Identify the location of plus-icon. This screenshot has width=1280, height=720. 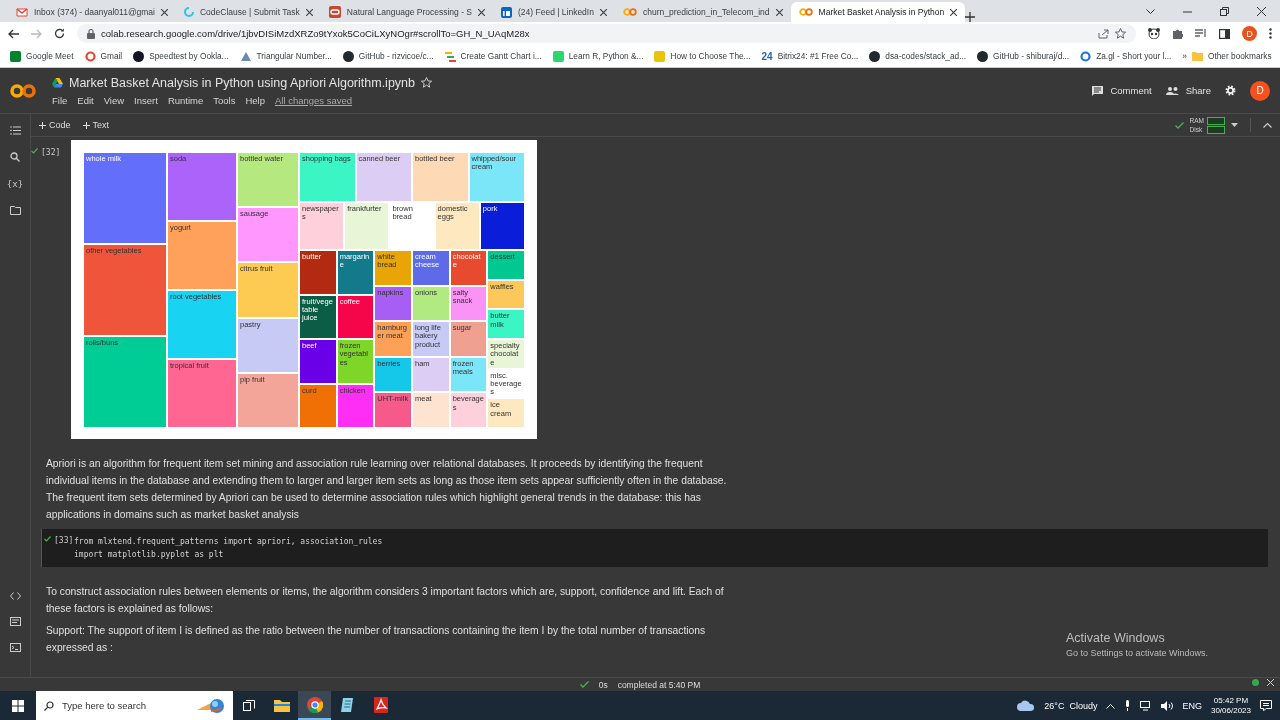
(86, 125).